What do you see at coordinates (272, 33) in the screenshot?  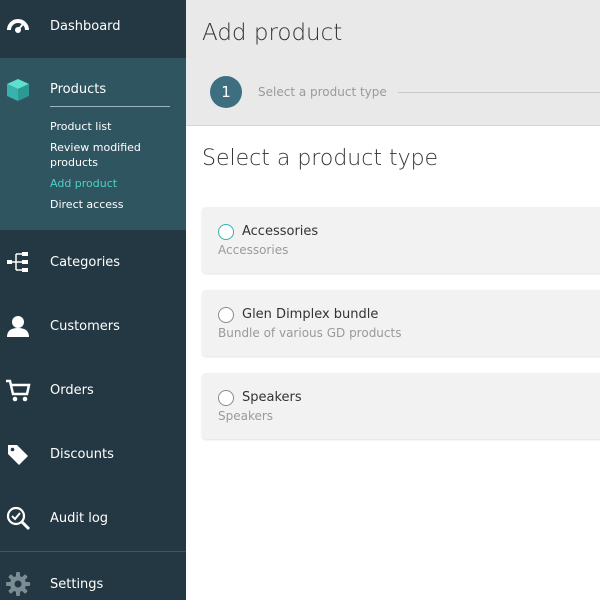 I see `page-title: Add product` at bounding box center [272, 33].